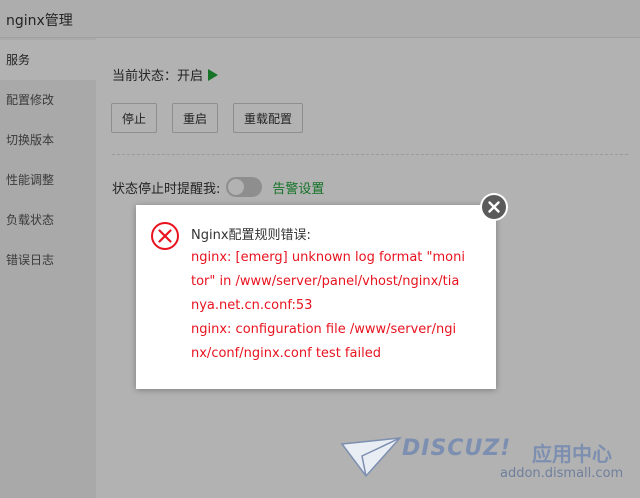  What do you see at coordinates (371, 457) in the screenshot?
I see `paper-plane-icon` at bounding box center [371, 457].